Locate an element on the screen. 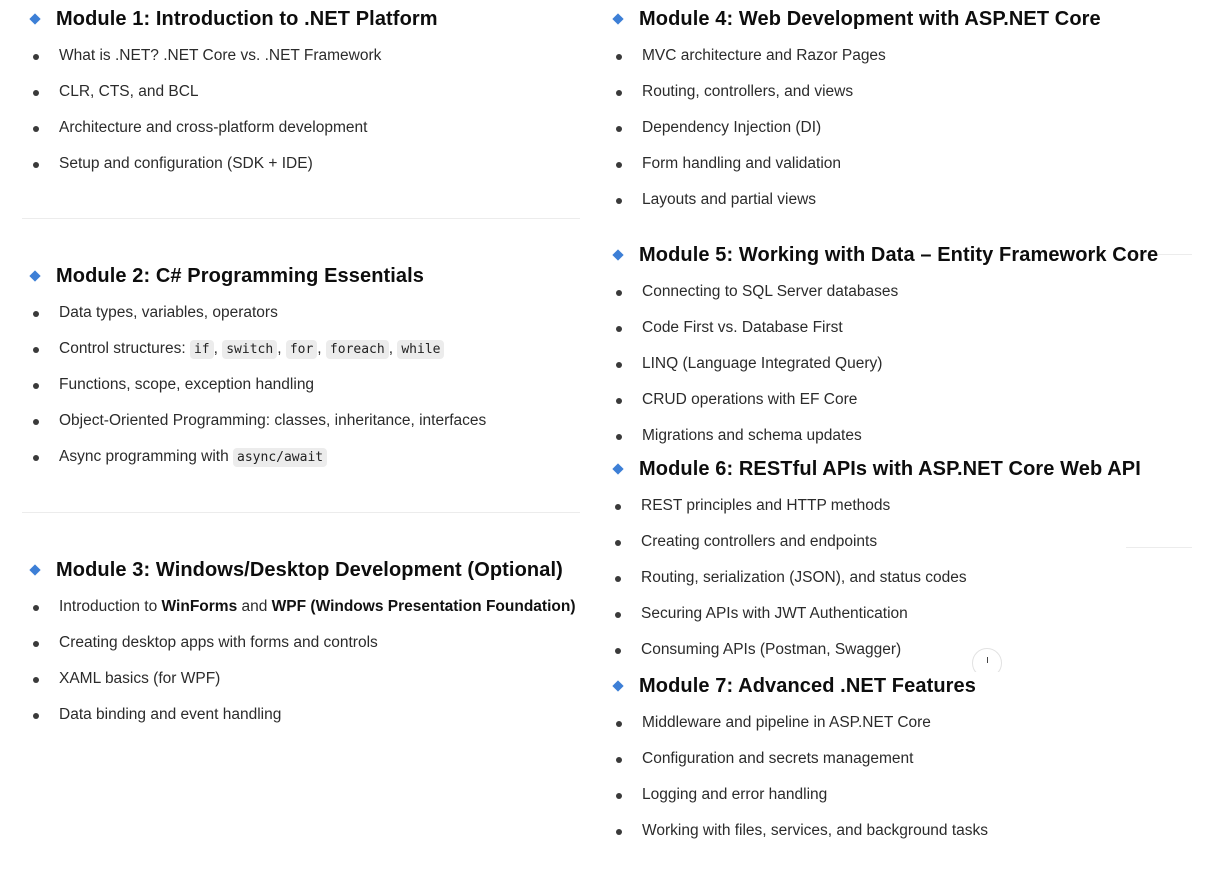  inline-code: while is located at coordinates (421, 349).